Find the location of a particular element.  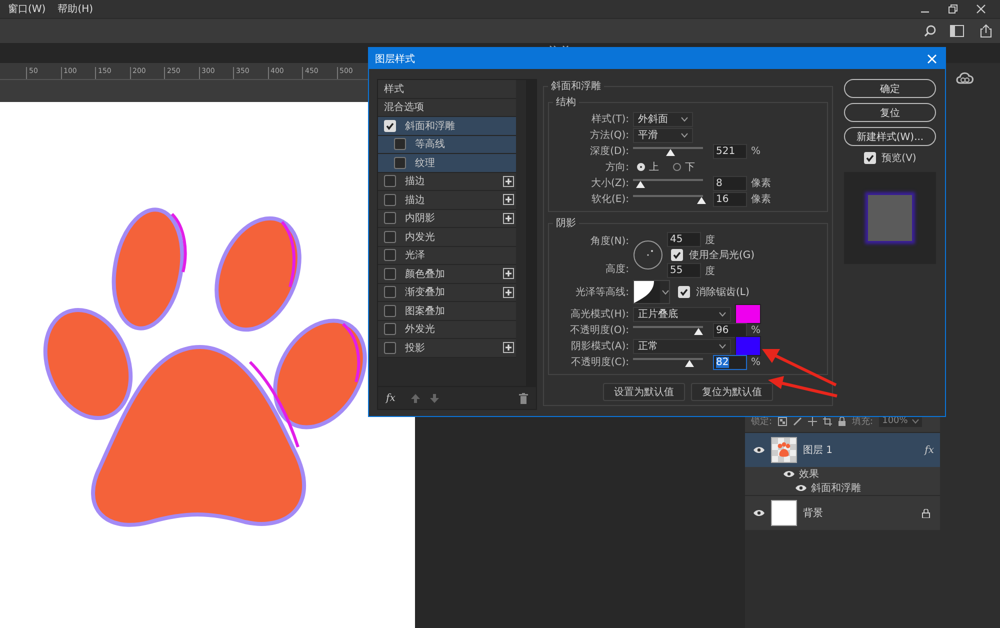

style-item: 内发光 is located at coordinates (447, 237).